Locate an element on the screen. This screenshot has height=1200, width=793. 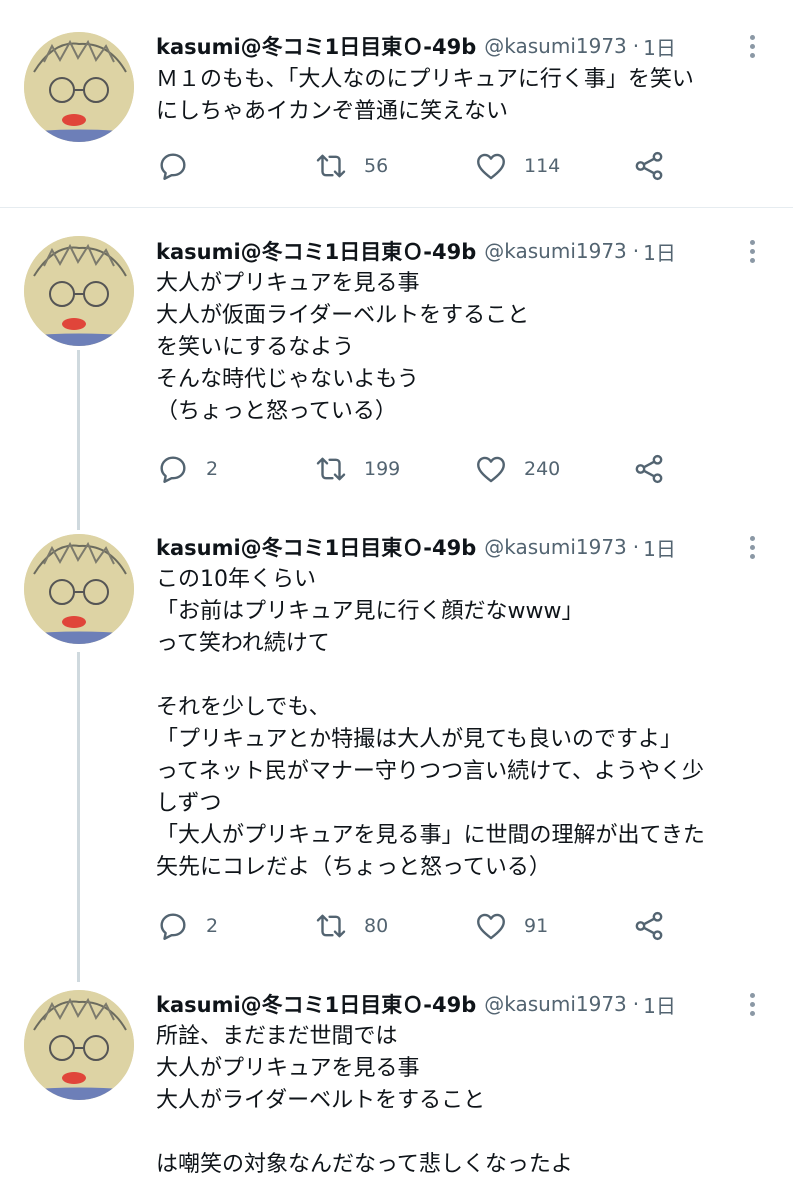
tweet-text-line: そんな時代じゃないよもう is located at coordinates (287, 379).